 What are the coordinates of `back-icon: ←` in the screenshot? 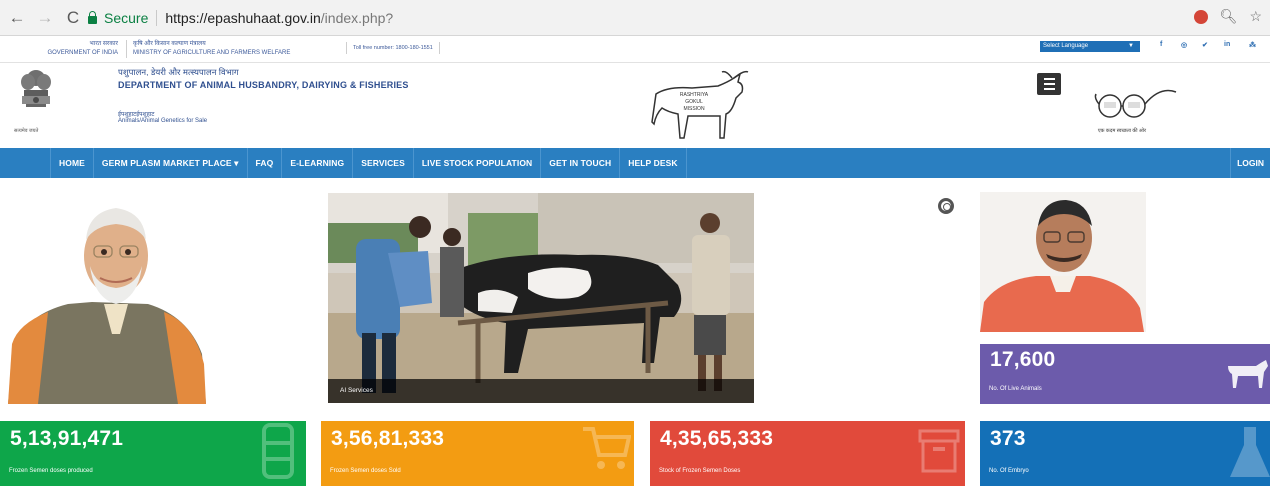 It's located at (17, 18).